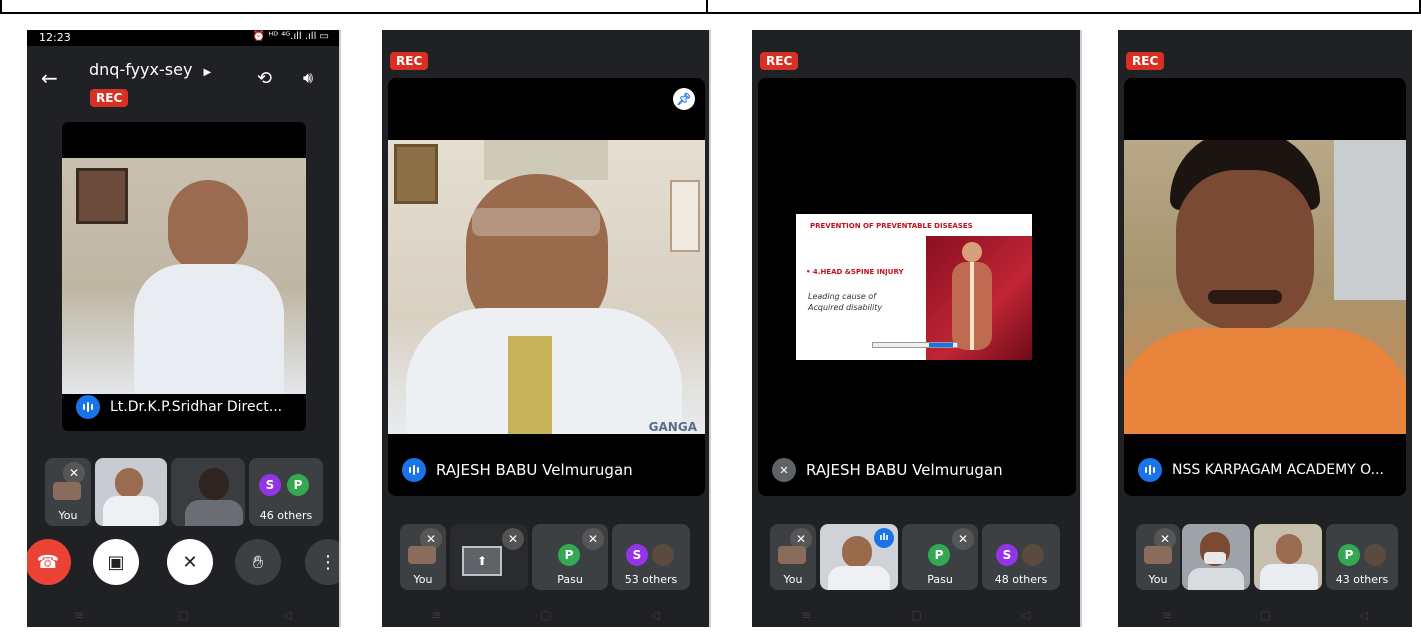 This screenshot has height=641, width=1421. What do you see at coordinates (308, 78) in the screenshot?
I see `speaker-icon: 🔊︎` at bounding box center [308, 78].